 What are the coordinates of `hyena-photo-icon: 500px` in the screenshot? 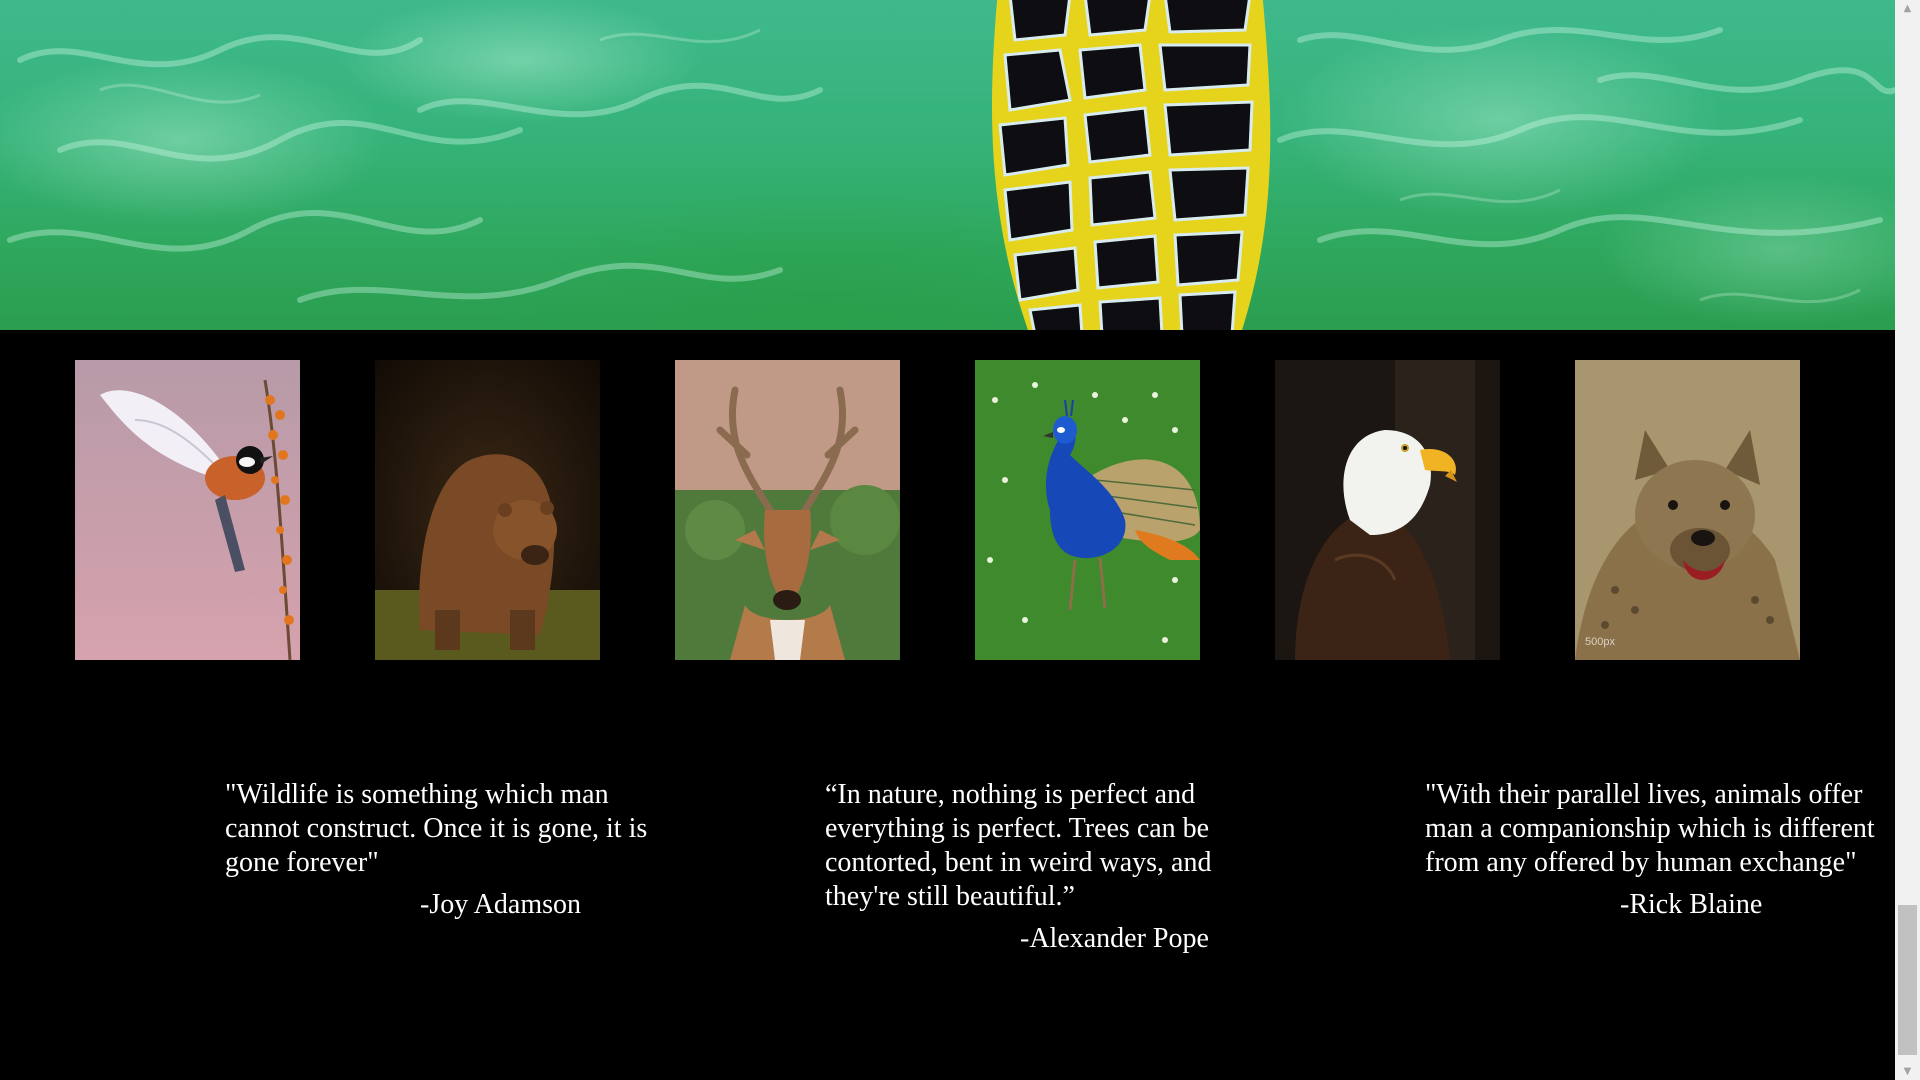 It's located at (1687, 510).